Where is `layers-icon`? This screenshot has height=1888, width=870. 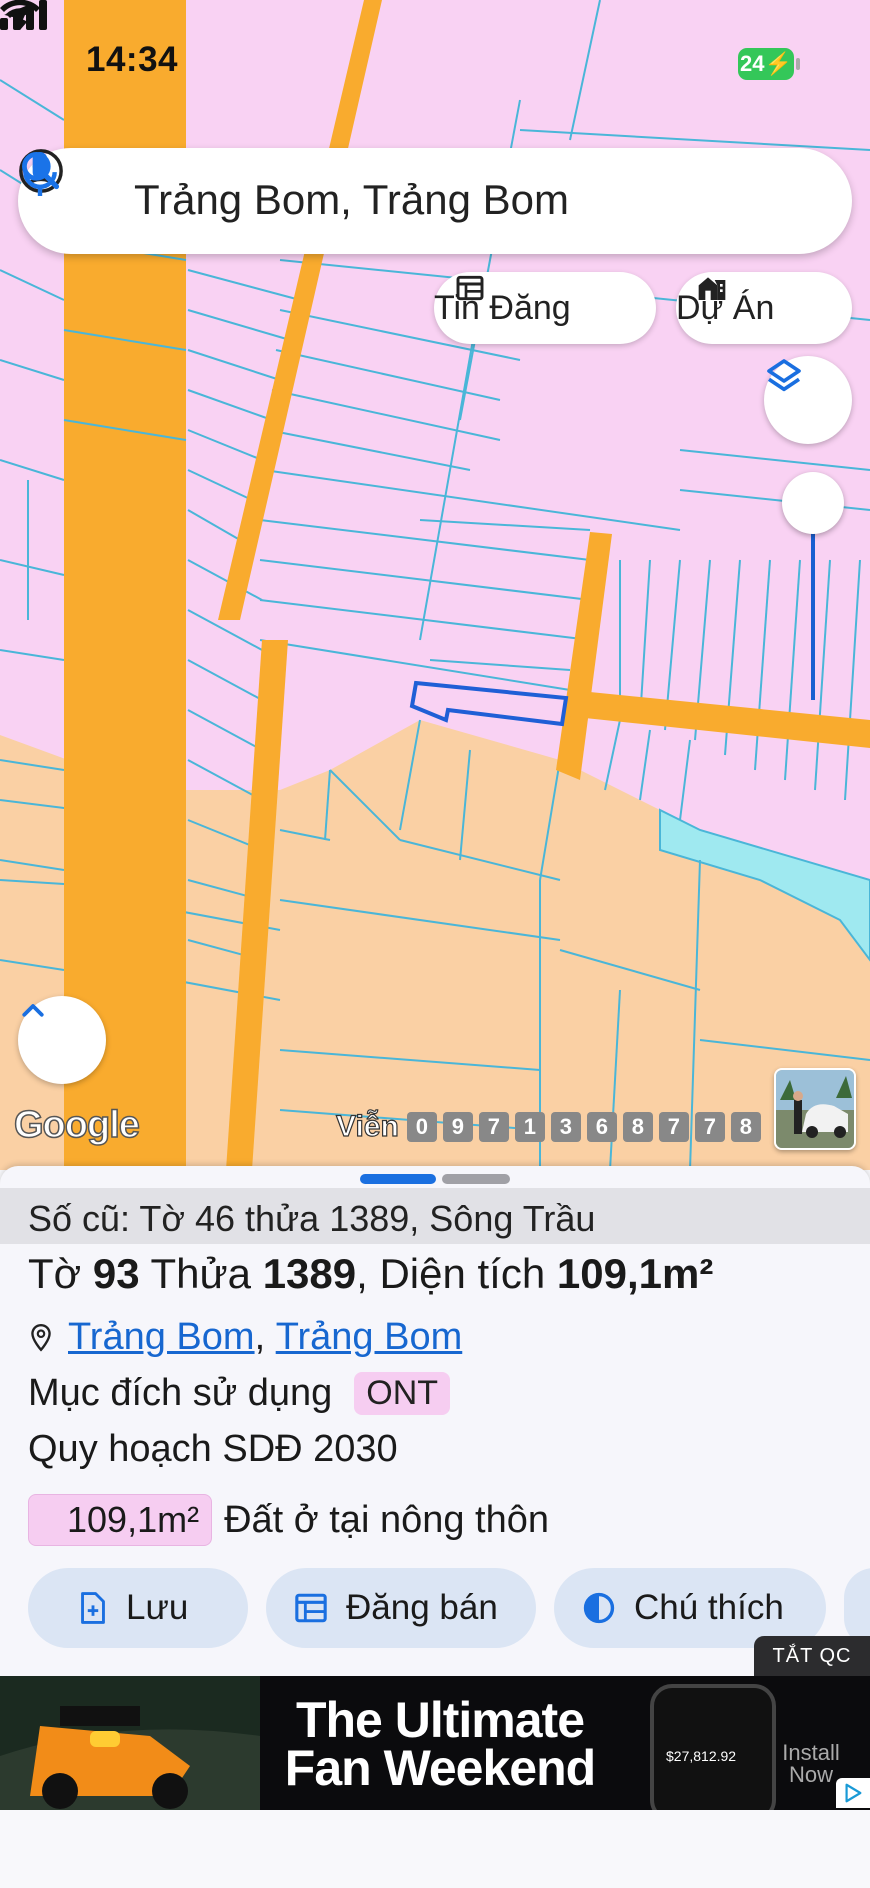 layers-icon is located at coordinates (784, 375).